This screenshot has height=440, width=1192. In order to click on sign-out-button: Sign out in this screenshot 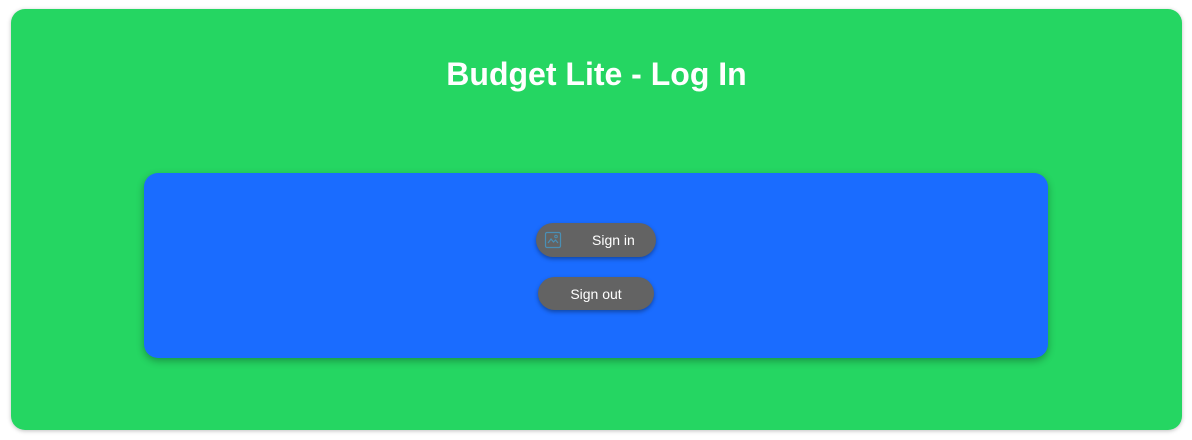, I will do `click(596, 293)`.